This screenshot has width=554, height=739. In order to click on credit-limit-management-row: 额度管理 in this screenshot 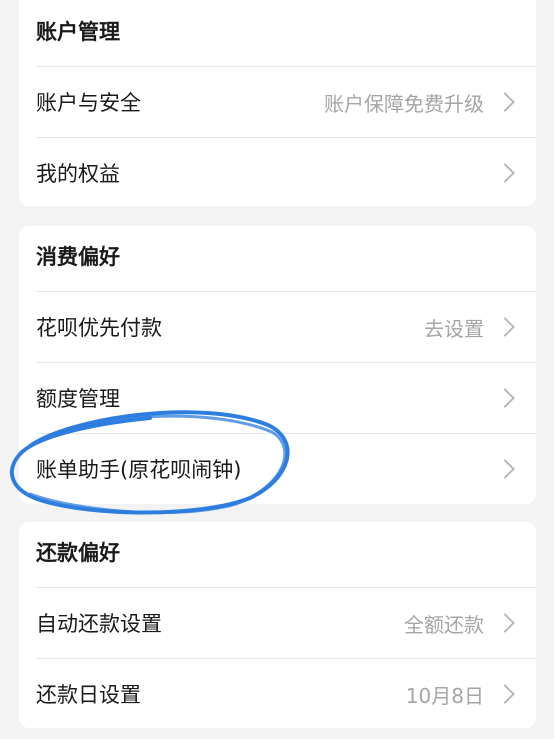, I will do `click(286, 397)`.